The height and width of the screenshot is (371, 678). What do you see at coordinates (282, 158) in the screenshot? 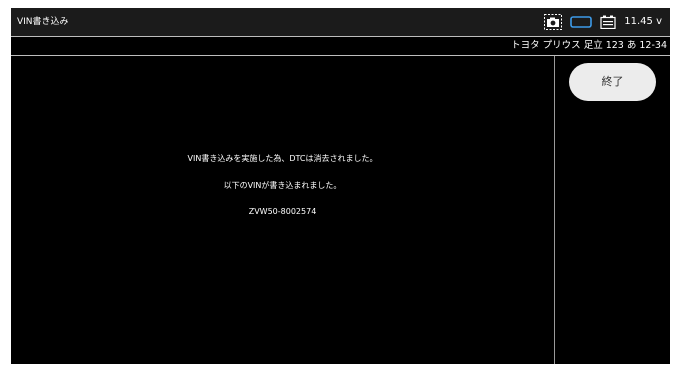
I see `dtc-cleared-message: VIN書き込みを実施した為、DTCは消去されました。` at bounding box center [282, 158].